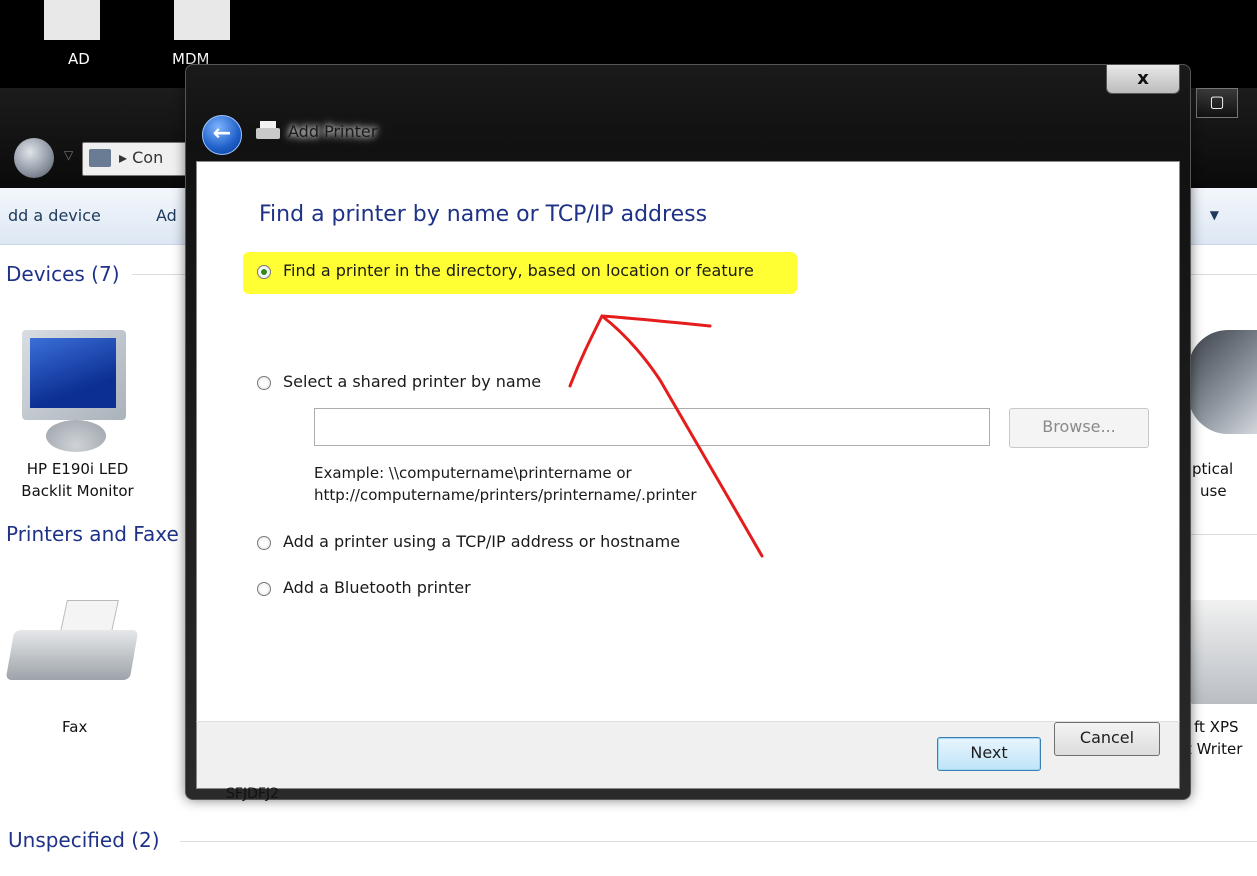 The width and height of the screenshot is (1257, 876). What do you see at coordinates (222, 135) in the screenshot?
I see `back-arrow-icon: ←` at bounding box center [222, 135].